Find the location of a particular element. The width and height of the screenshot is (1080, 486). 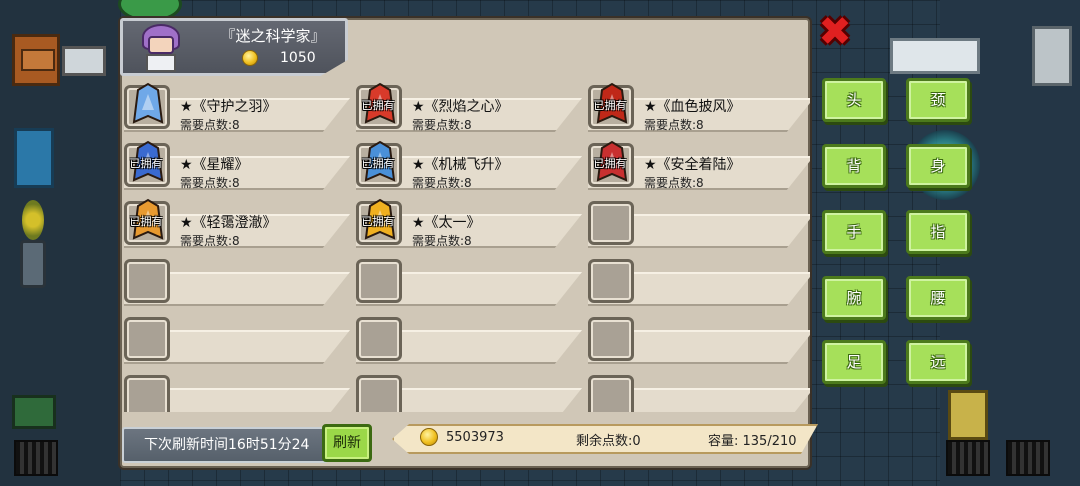

avatar-face is located at coordinates (161, 45).